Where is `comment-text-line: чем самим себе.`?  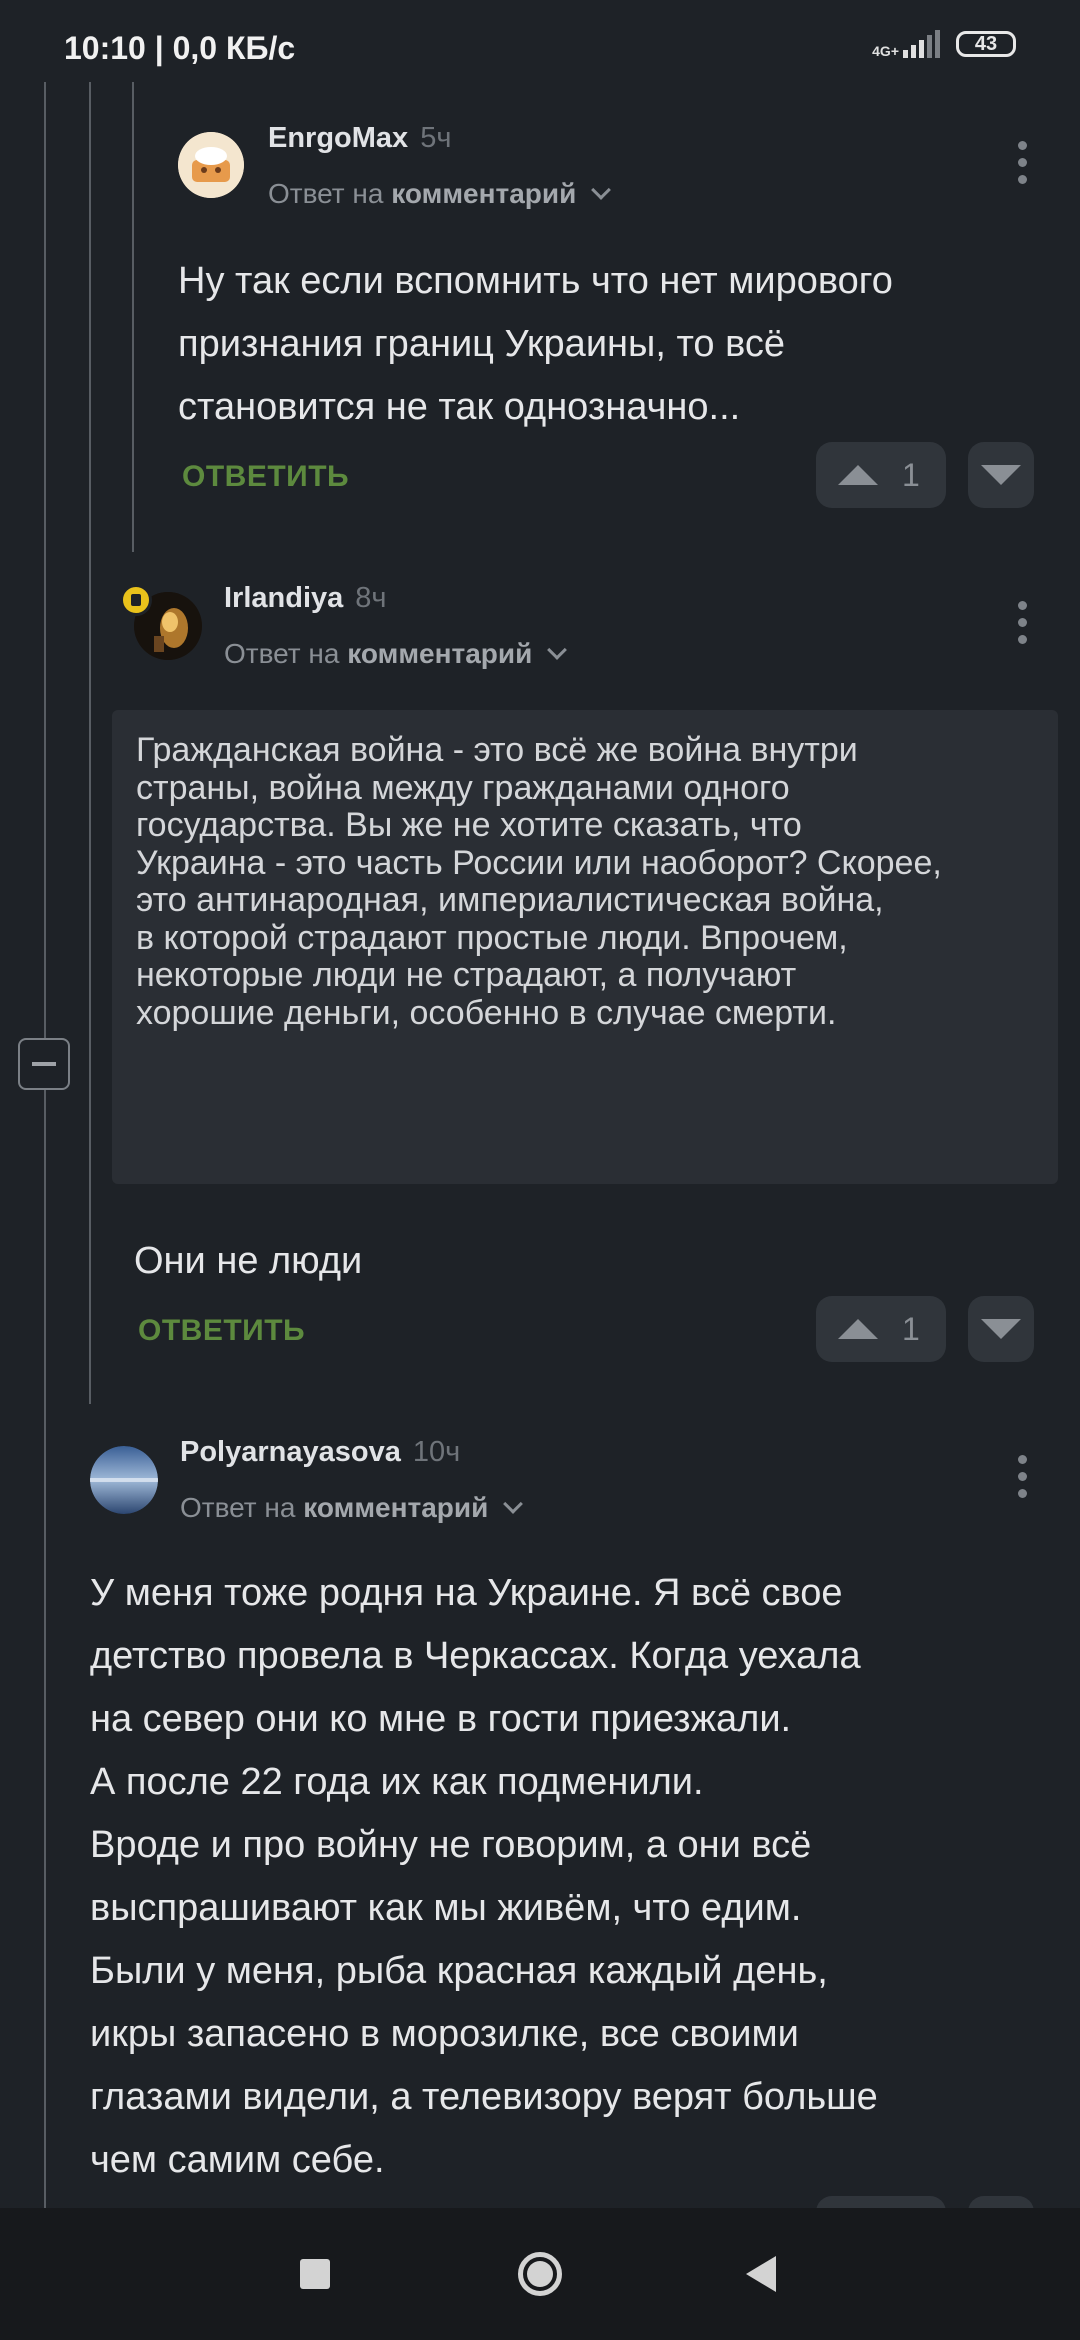 comment-text-line: чем самим себе. is located at coordinates (237, 2160).